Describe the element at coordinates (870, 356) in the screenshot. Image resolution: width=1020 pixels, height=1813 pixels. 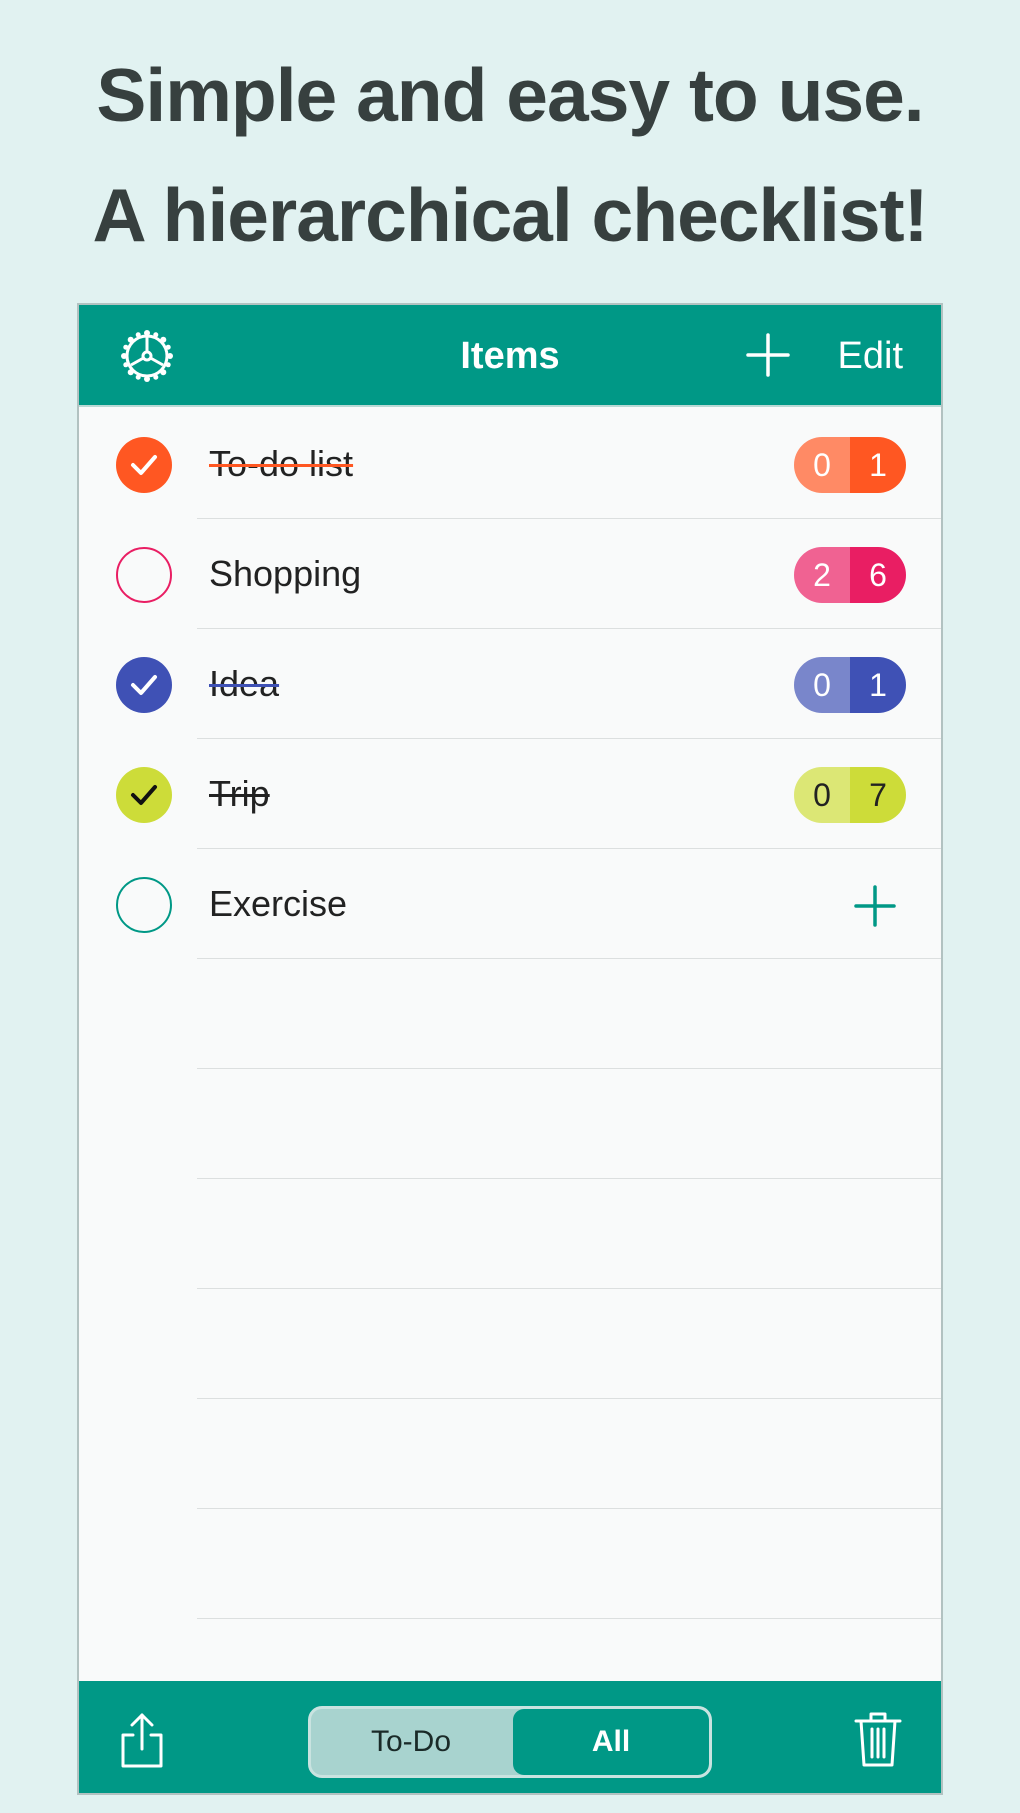
I see `edit-button: Edit` at that location.